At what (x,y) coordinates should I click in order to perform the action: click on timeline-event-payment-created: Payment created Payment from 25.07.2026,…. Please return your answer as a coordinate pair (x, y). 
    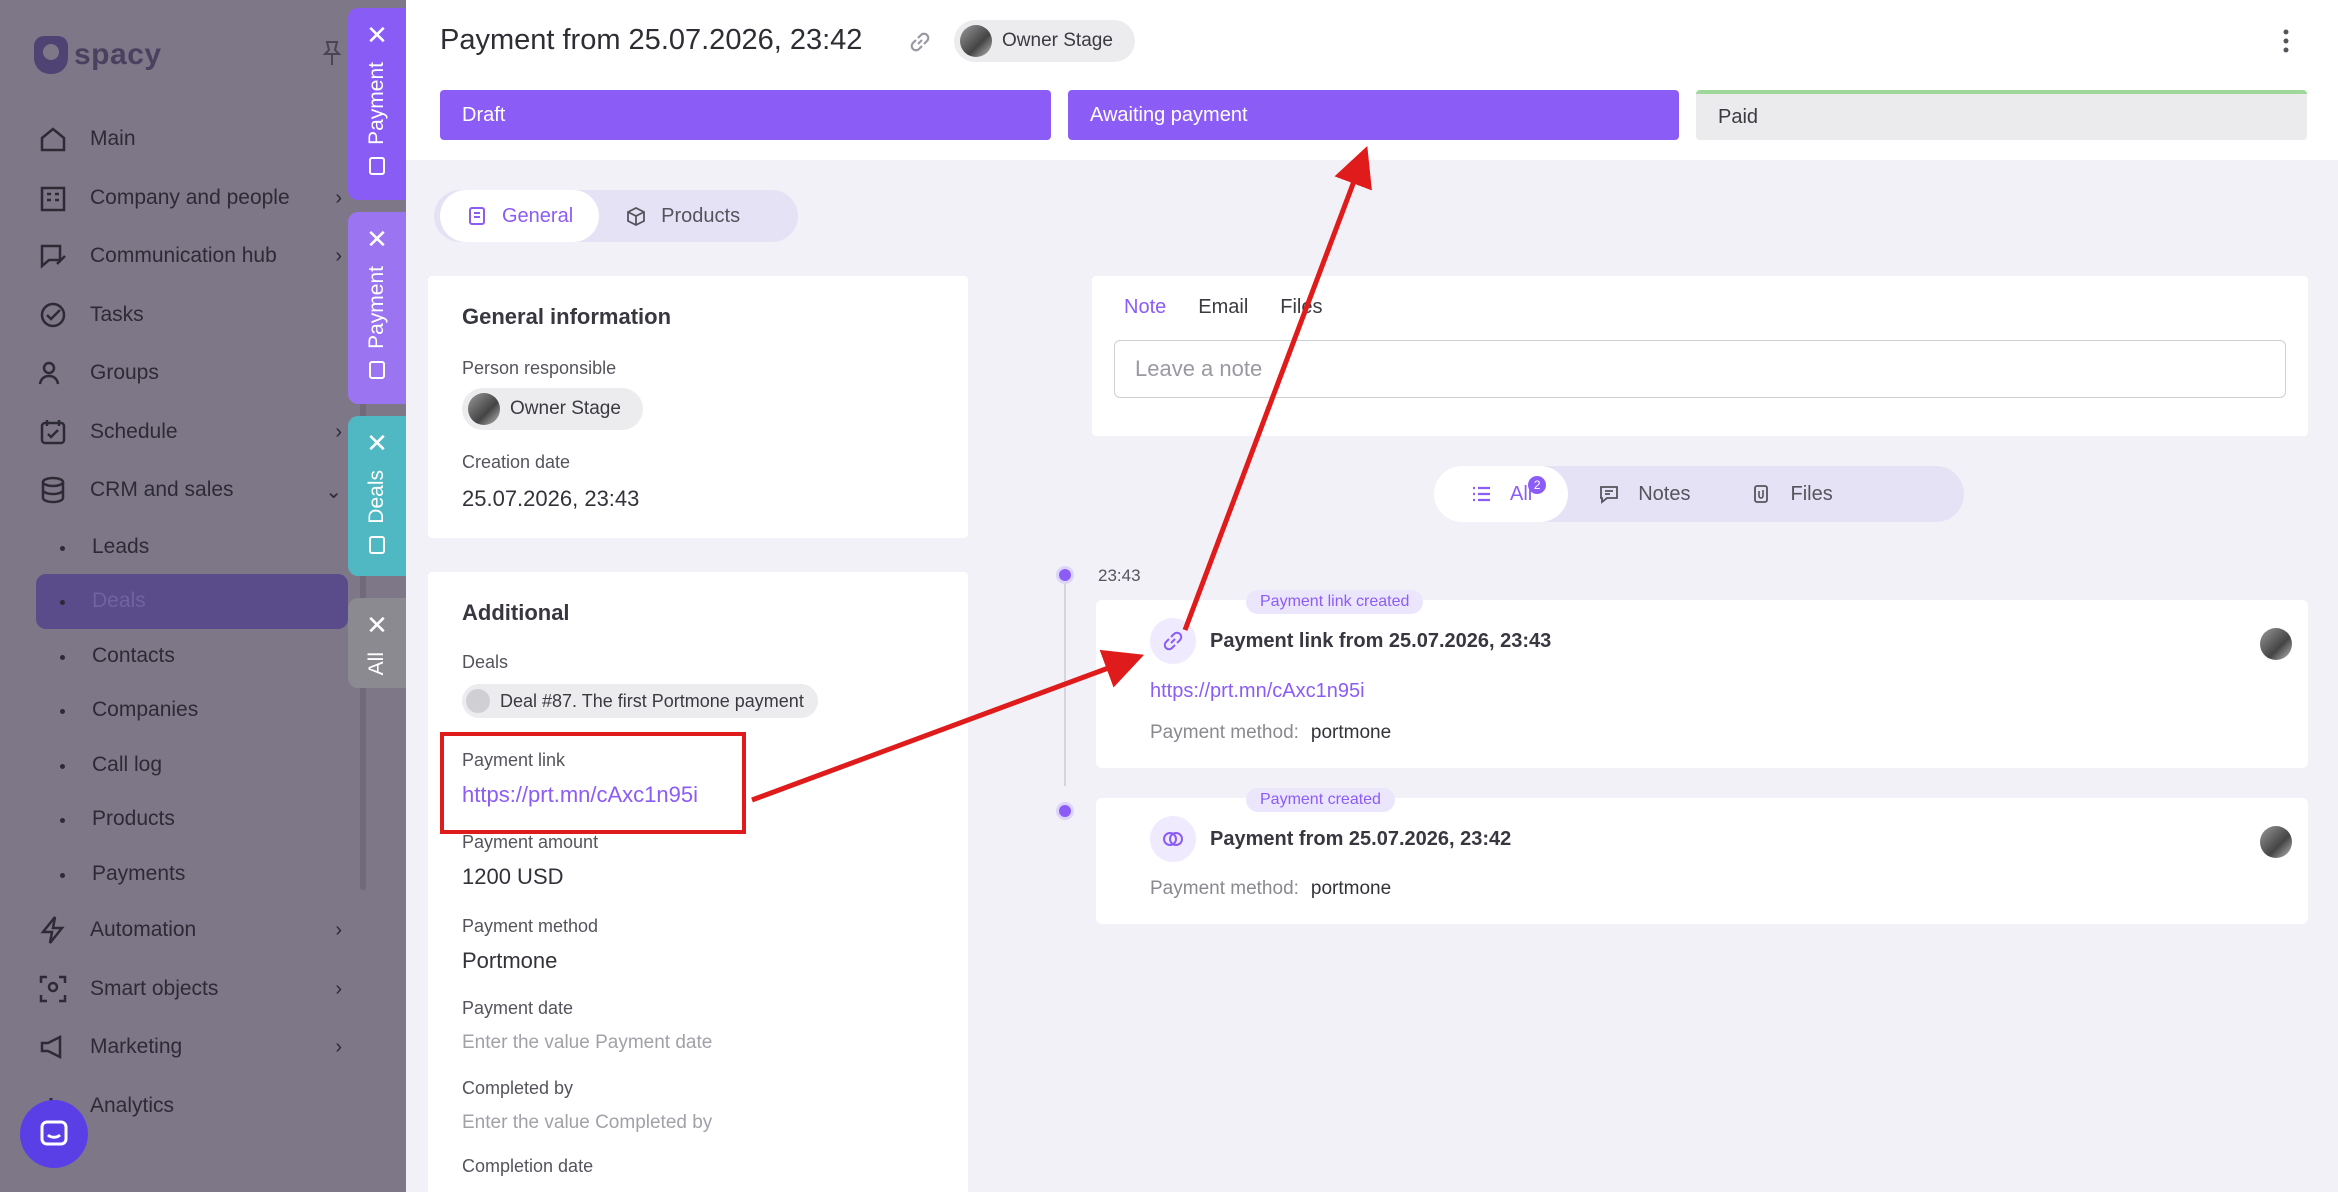
    Looking at the image, I should click on (1702, 856).